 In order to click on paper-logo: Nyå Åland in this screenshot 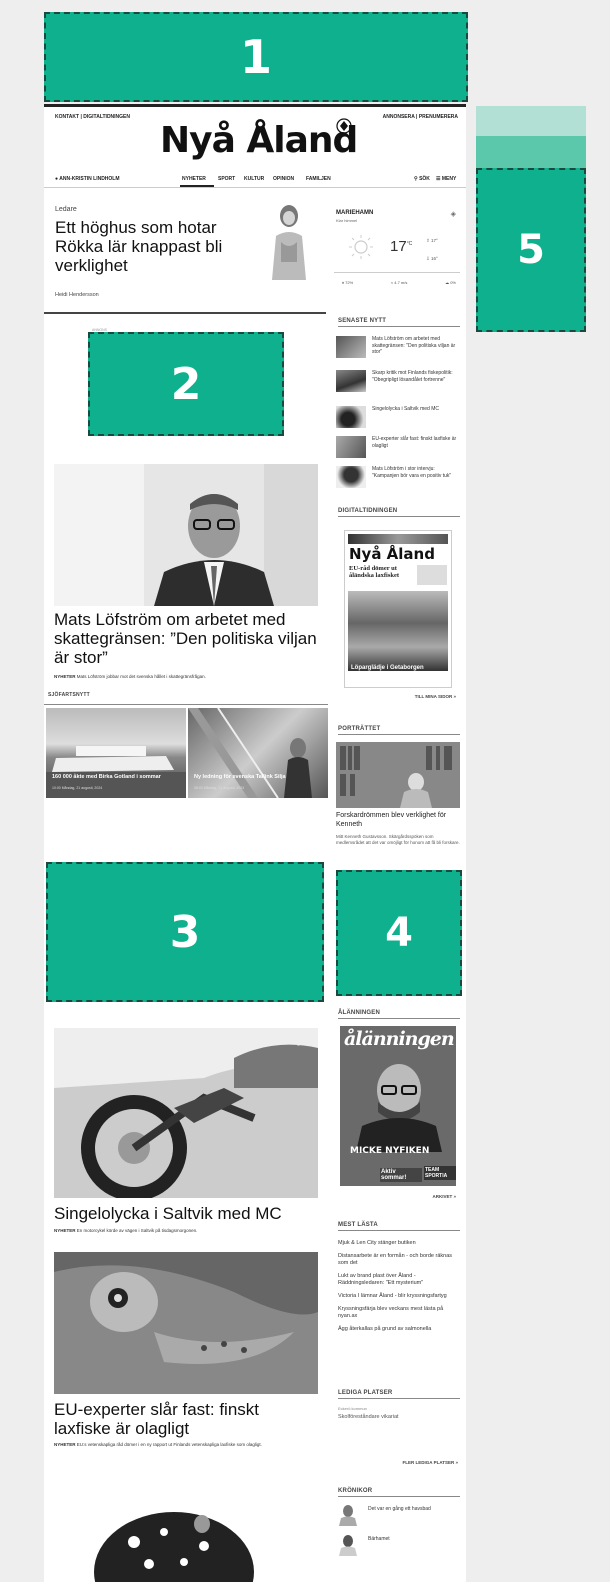, I will do `click(392, 554)`.